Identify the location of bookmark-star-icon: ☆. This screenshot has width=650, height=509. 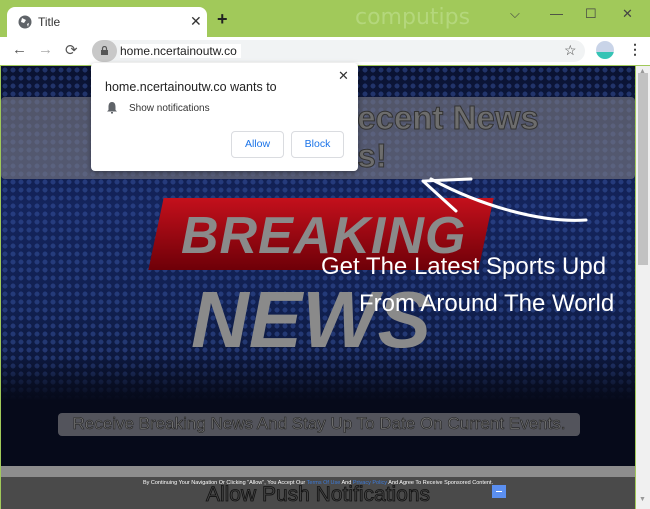
(570, 50).